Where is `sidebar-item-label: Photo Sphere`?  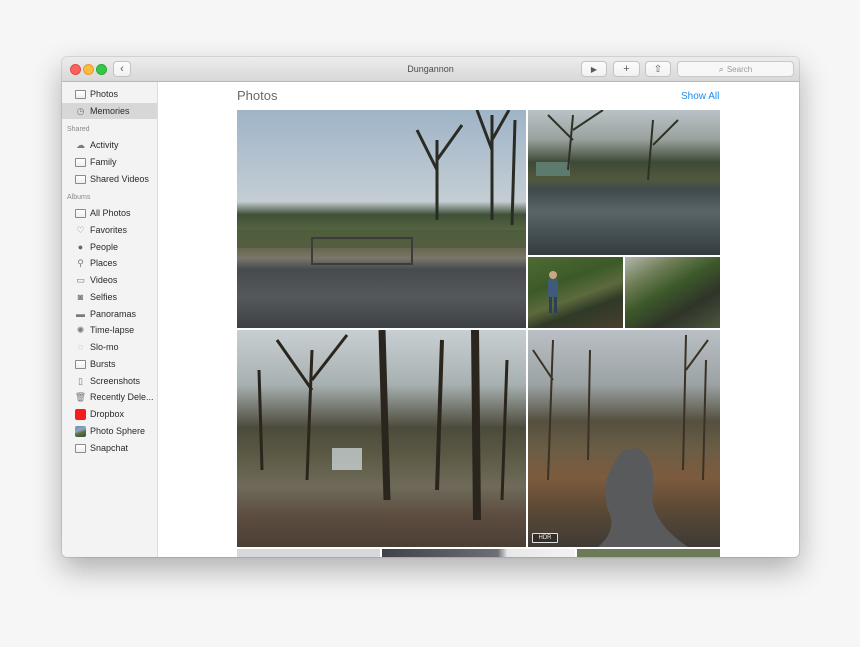
sidebar-item-label: Photo Sphere is located at coordinates (118, 431).